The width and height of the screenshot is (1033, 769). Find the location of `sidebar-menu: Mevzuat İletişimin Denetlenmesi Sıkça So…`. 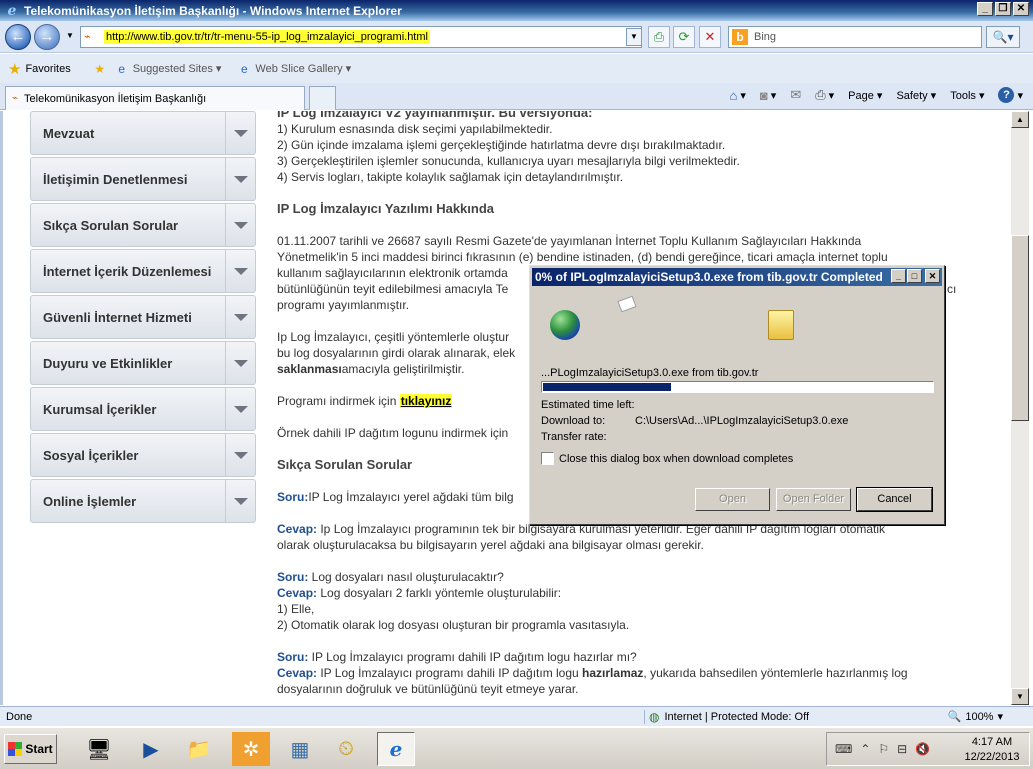

sidebar-menu: Mevzuat İletişimin Denetlenmesi Sıkça So… is located at coordinates (144, 318).